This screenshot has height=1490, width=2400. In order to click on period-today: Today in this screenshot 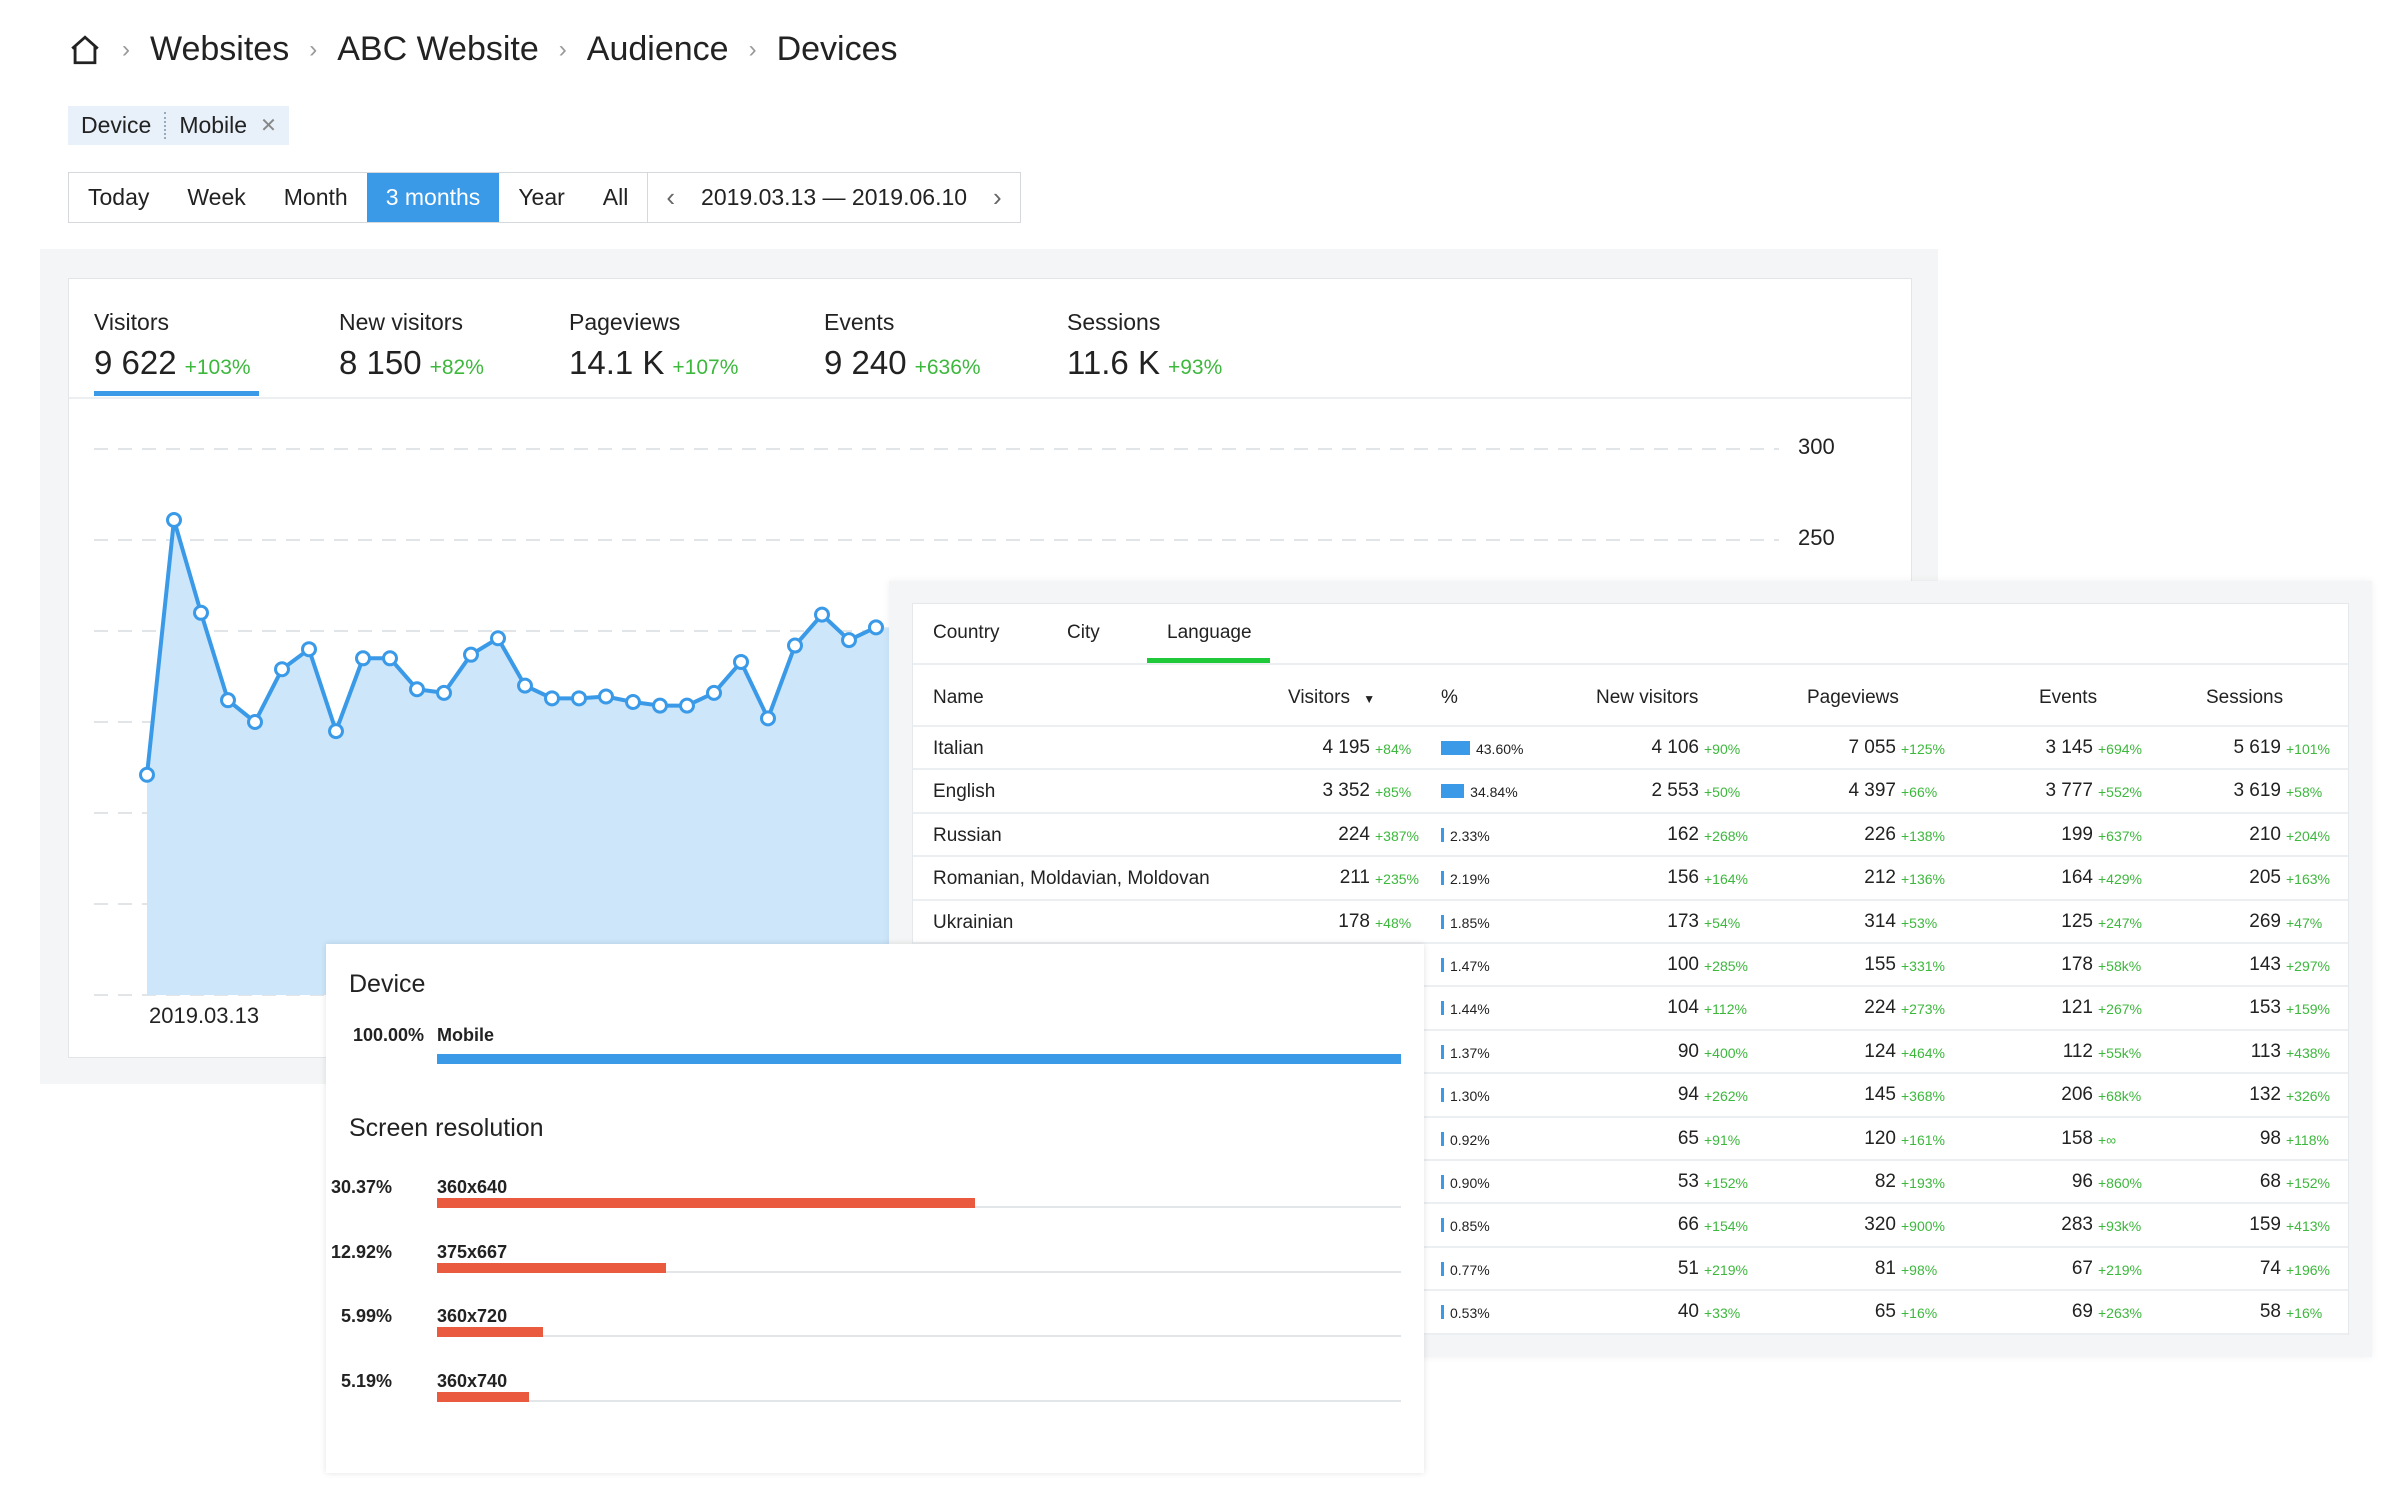, I will do `click(118, 197)`.